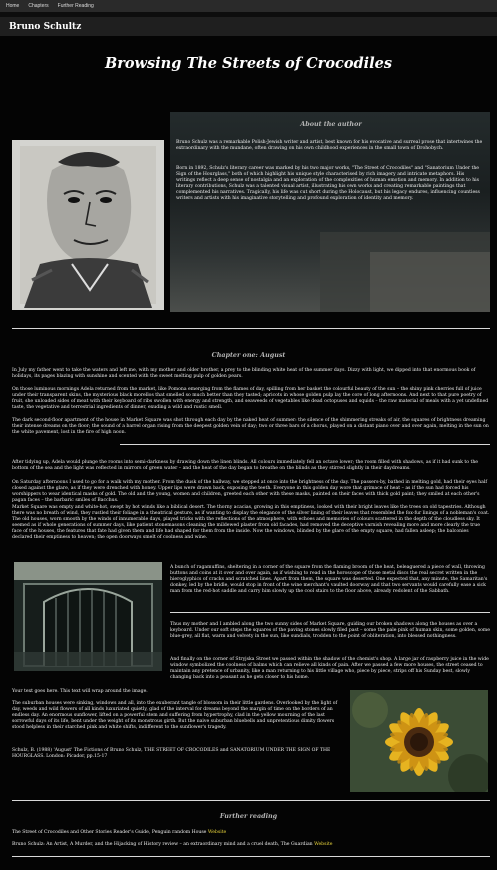 Image resolution: width=497 pixels, height=870 pixels. What do you see at coordinates (248, 6) in the screenshot?
I see `top-nav: Home Chapters Further Reading` at bounding box center [248, 6].